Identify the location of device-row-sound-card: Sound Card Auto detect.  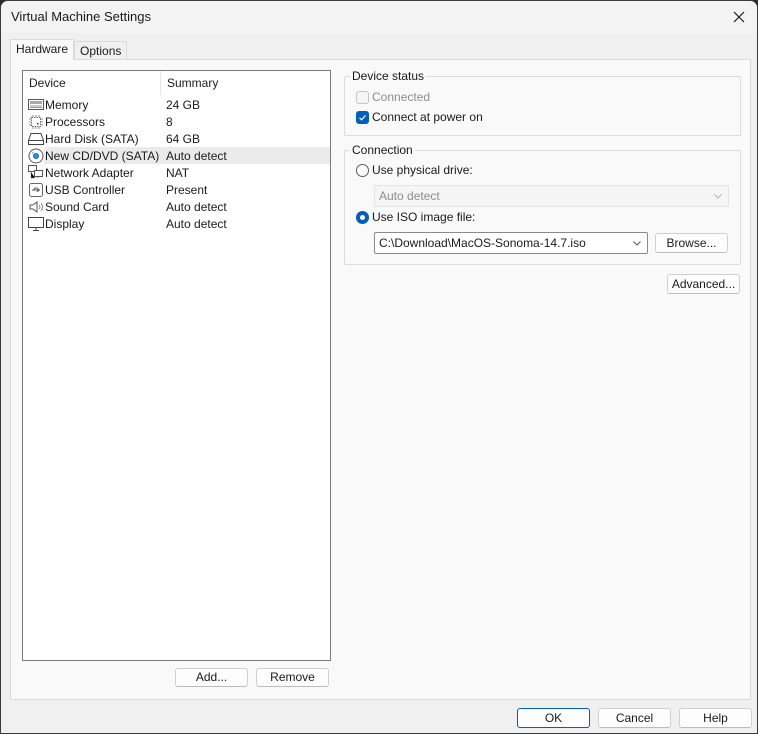
(176, 206).